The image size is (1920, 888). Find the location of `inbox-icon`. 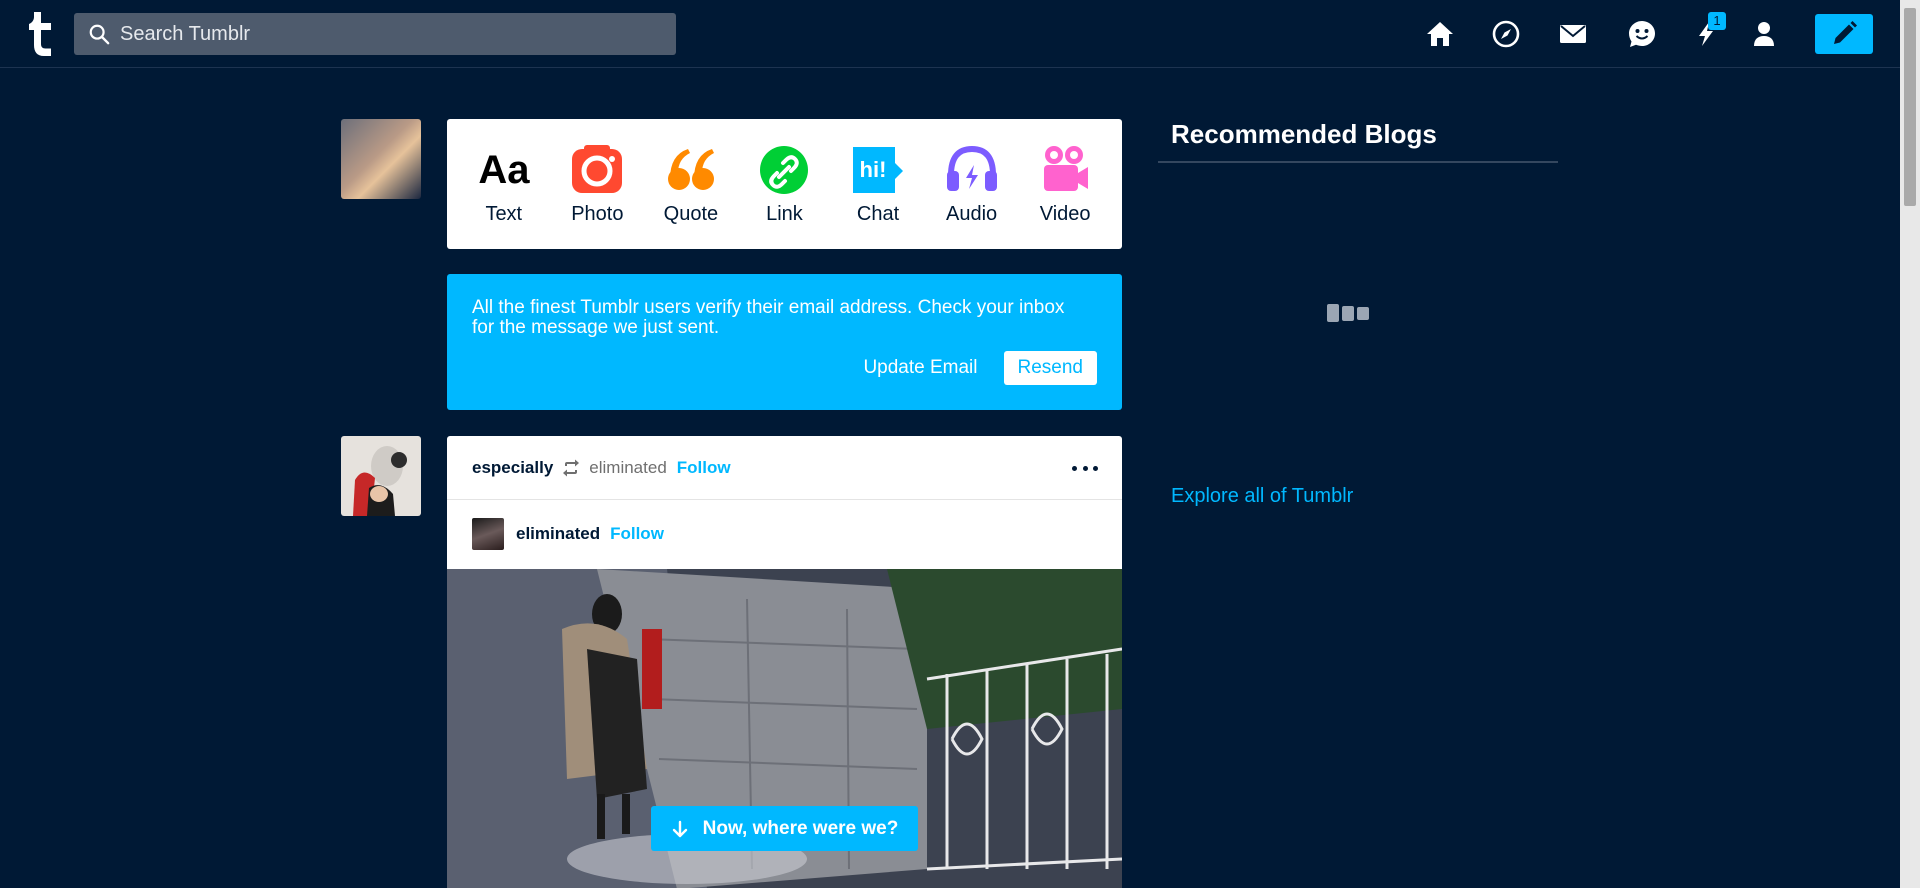

inbox-icon is located at coordinates (1573, 34).